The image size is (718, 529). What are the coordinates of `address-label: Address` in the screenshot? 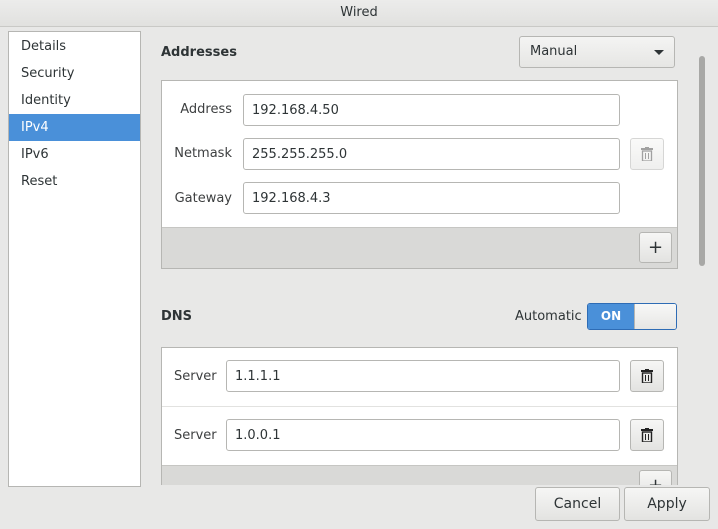 It's located at (206, 109).